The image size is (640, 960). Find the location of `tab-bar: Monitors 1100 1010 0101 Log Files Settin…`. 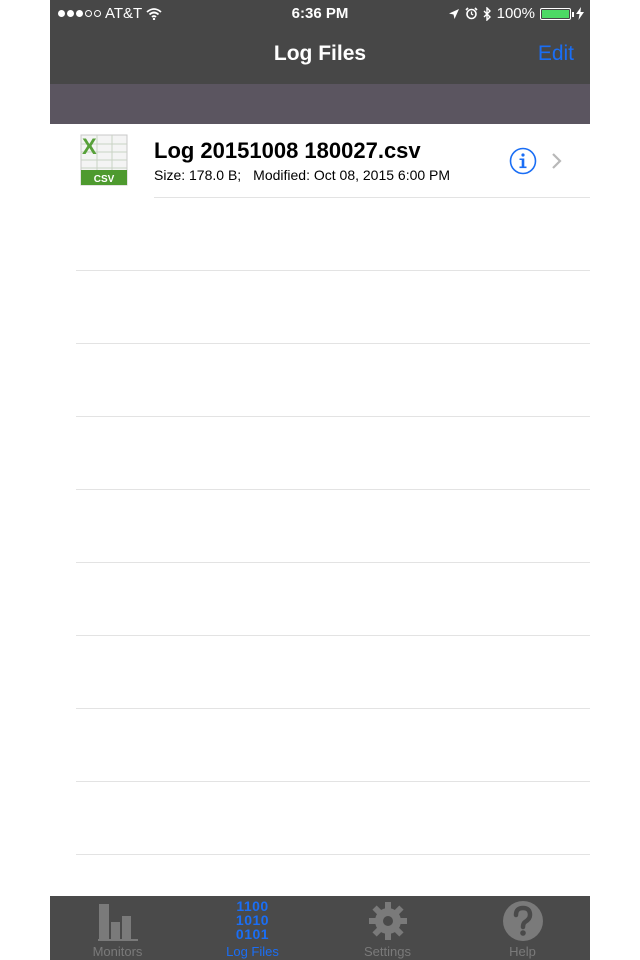

tab-bar: Monitors 1100 1010 0101 Log Files Settin… is located at coordinates (320, 928).